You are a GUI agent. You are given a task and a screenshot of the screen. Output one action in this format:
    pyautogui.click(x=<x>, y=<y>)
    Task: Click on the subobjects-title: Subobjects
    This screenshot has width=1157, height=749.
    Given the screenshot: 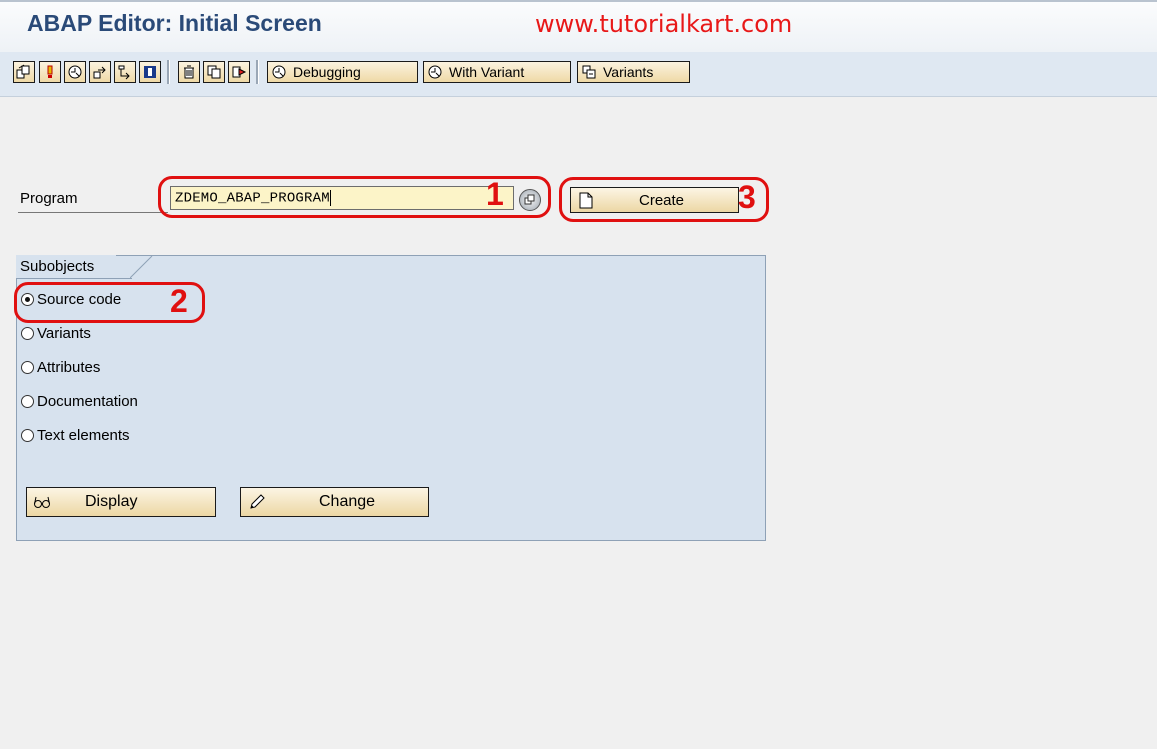 What is the action you would take?
    pyautogui.click(x=66, y=267)
    